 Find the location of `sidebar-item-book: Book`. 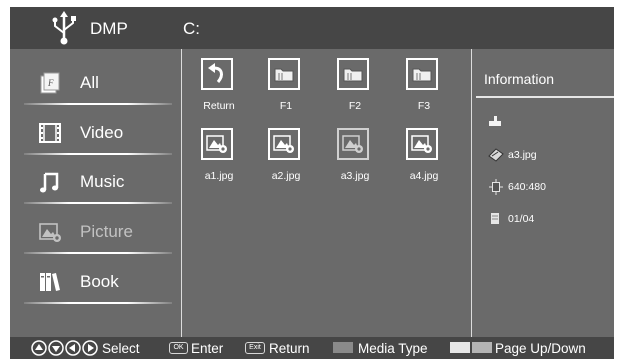

sidebar-item-book: Book is located at coordinates (94, 285).